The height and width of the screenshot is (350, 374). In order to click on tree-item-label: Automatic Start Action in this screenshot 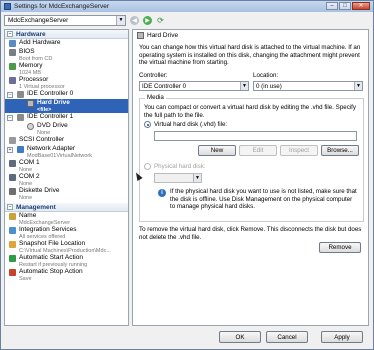, I will do `click(51, 257)`.